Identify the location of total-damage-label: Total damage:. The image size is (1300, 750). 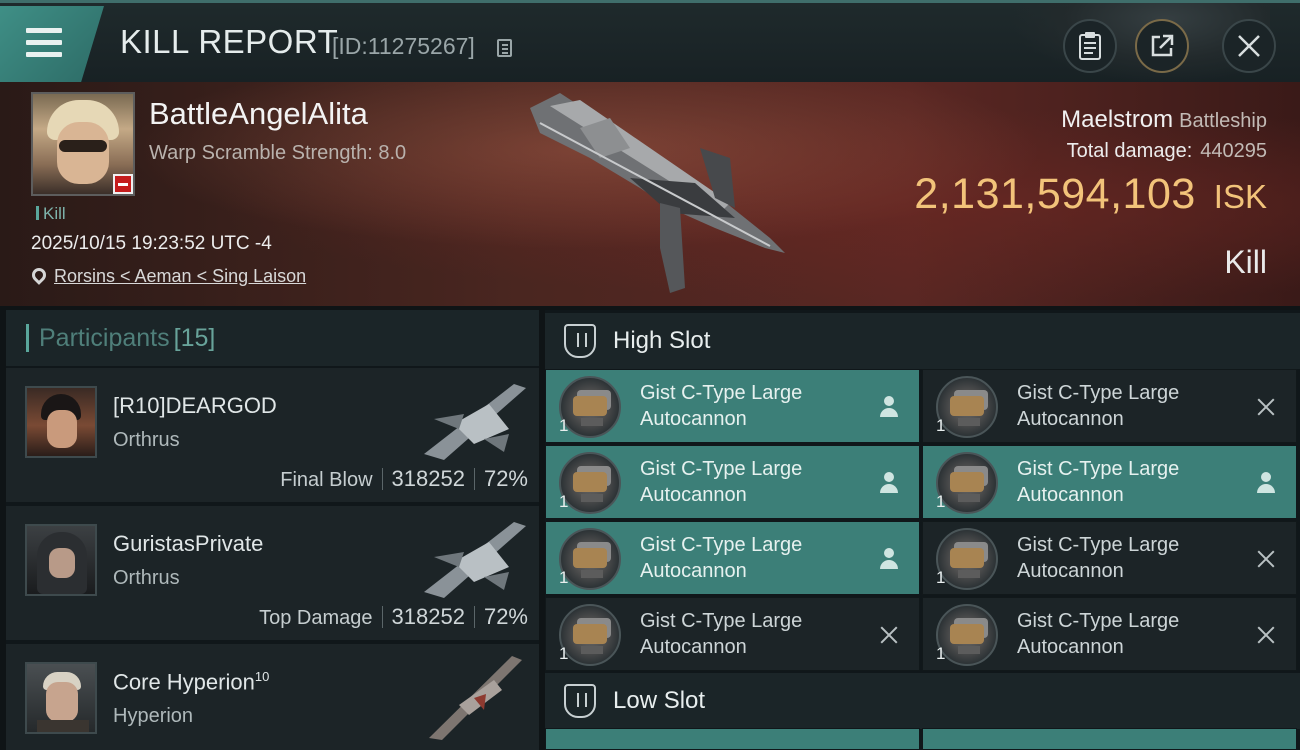
(1129, 151).